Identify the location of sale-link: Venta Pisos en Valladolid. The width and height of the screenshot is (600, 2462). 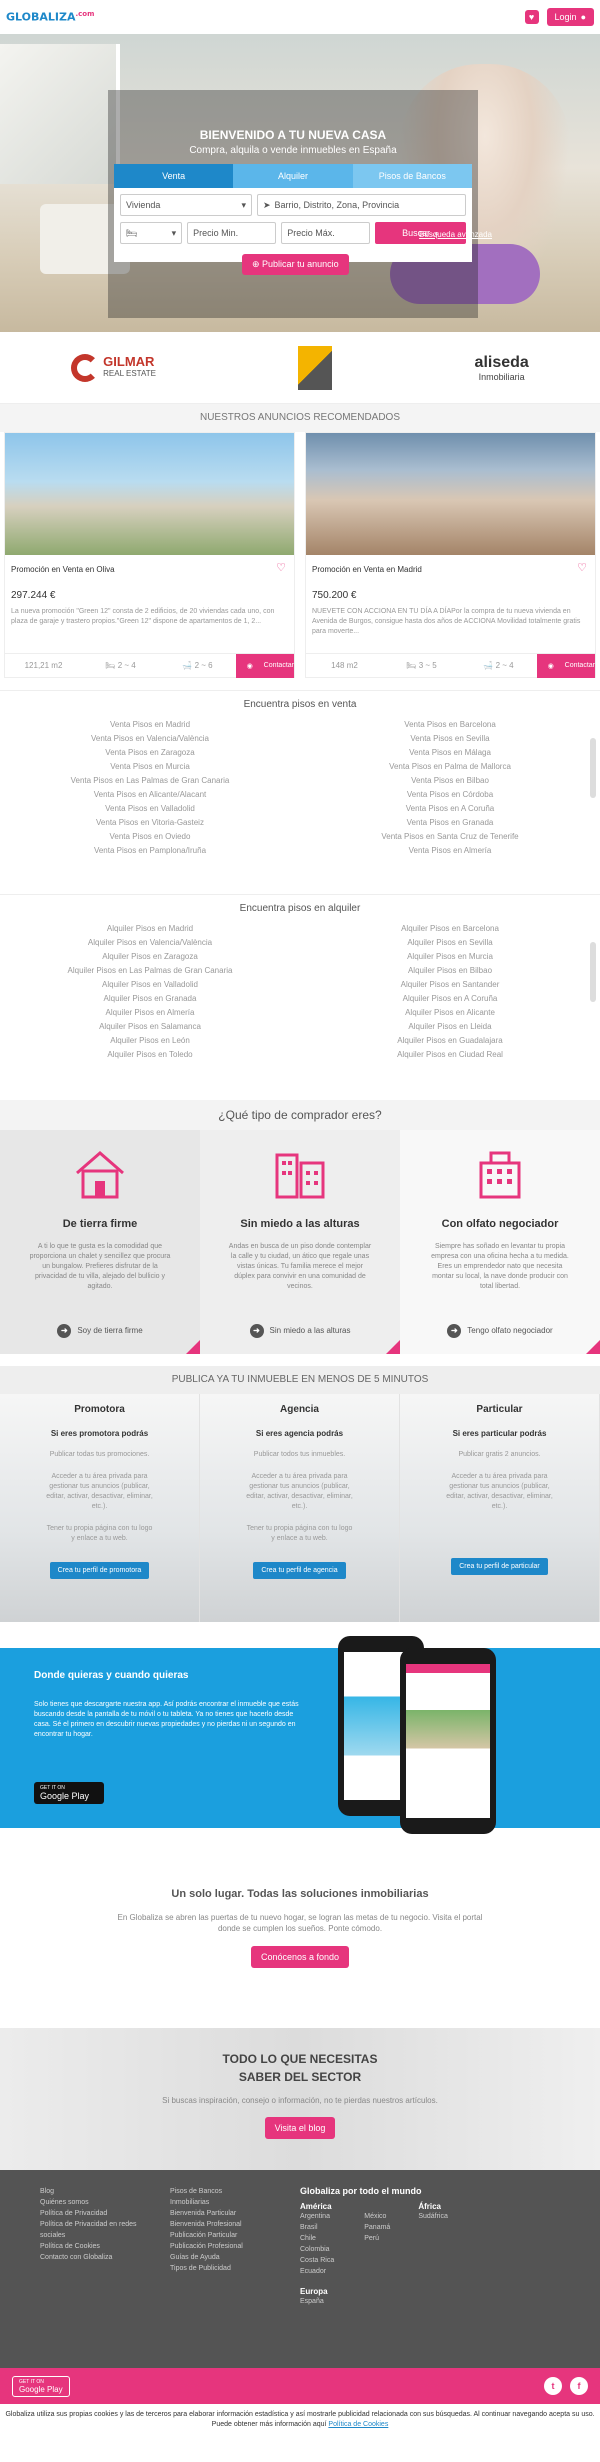
(150, 809).